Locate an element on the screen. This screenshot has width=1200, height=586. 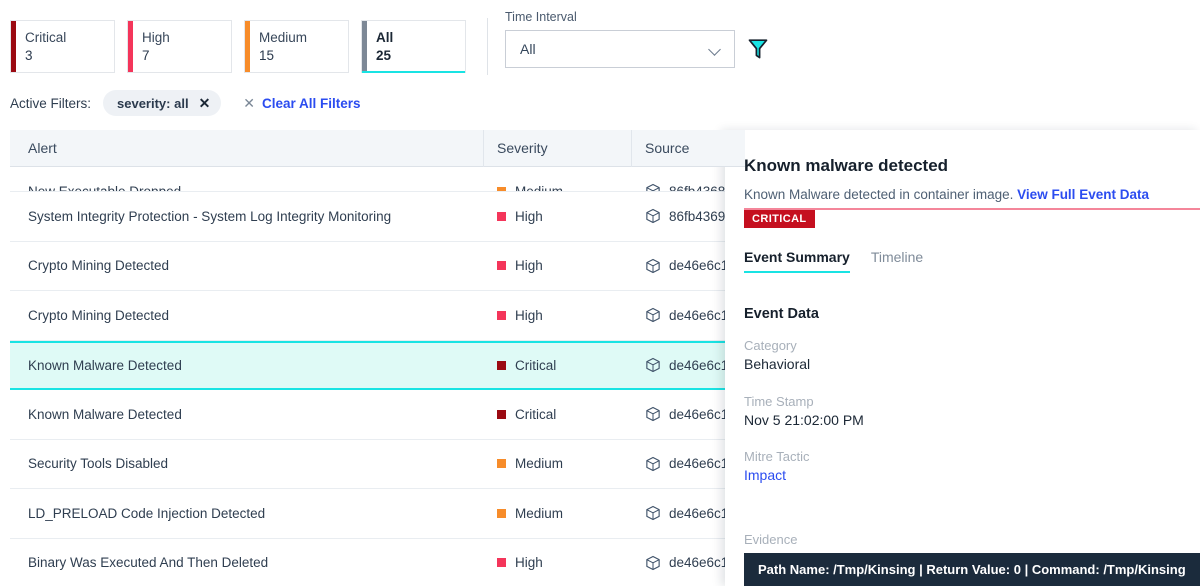
field-label: Mitre Tactic is located at coordinates (777, 456).